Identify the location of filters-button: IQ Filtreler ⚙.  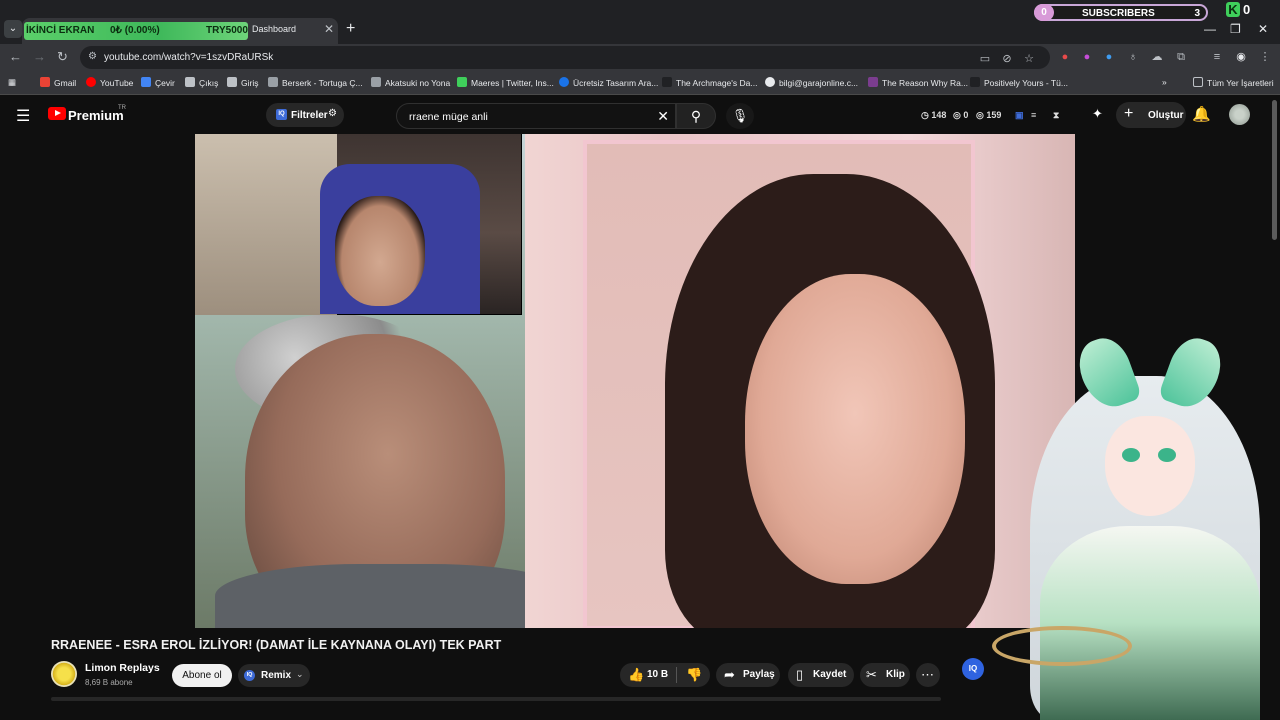
(305, 115).